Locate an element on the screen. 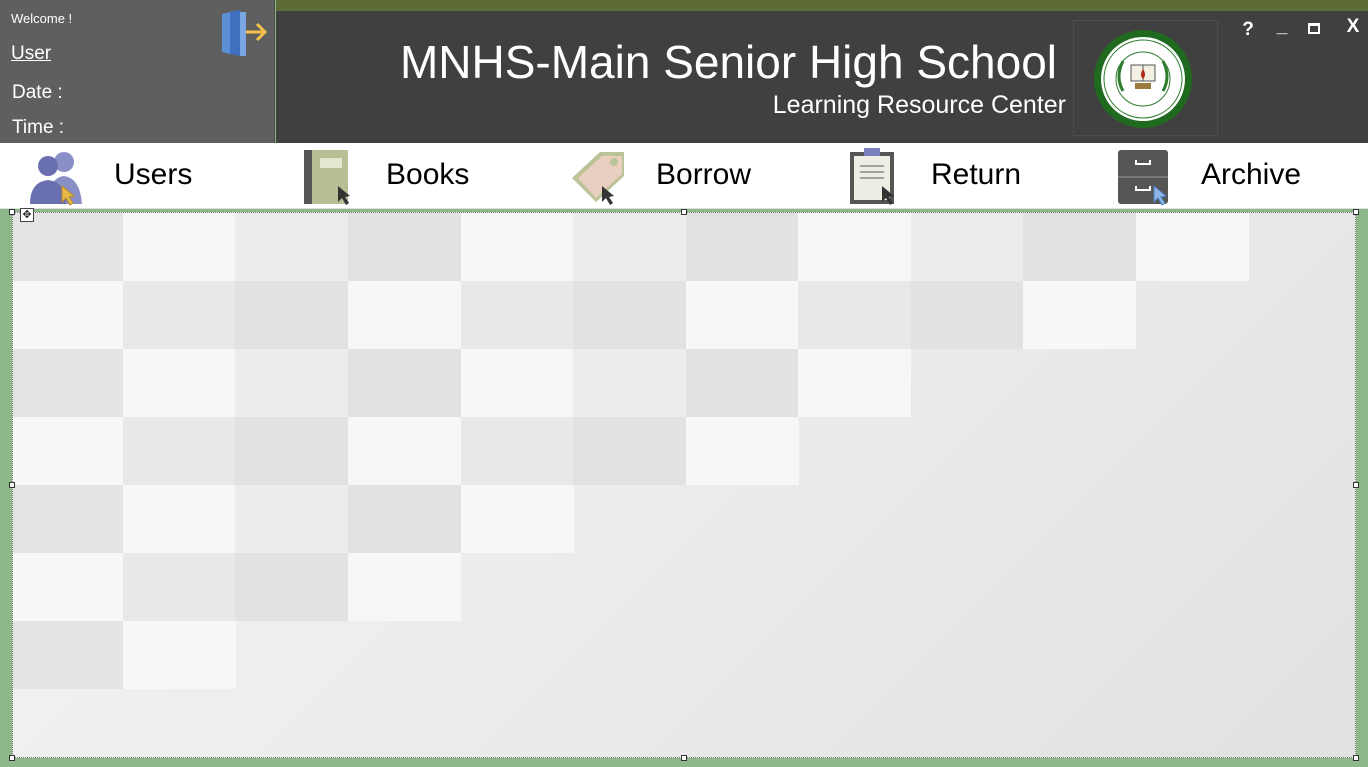 This screenshot has height=767, width=1368. logout-button is located at coordinates (244, 35).